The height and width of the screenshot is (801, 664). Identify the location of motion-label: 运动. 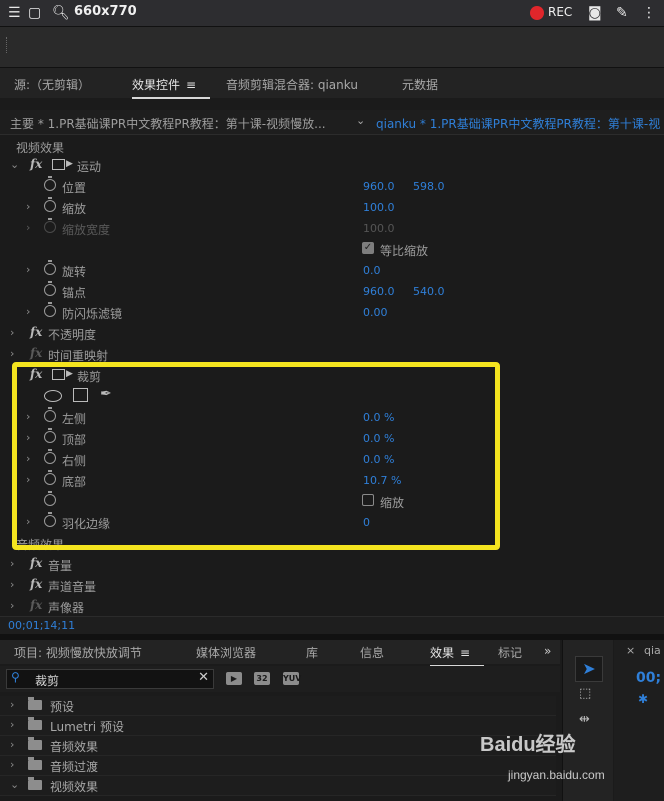
(89, 167).